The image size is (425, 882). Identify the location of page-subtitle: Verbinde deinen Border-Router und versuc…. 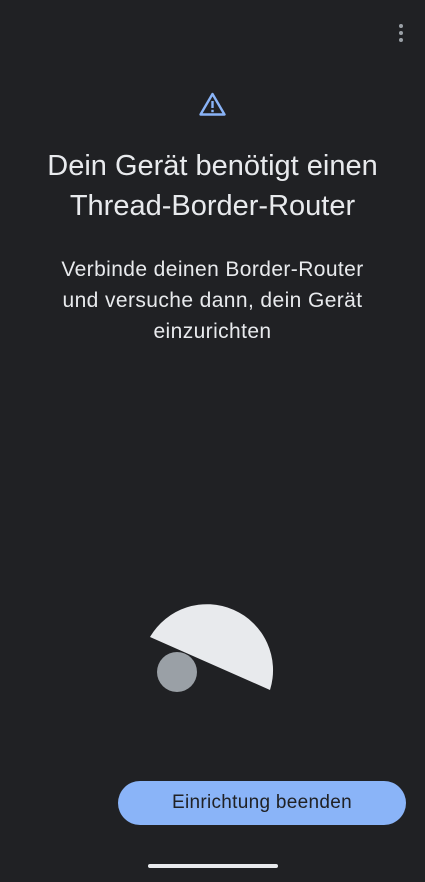
(212, 300).